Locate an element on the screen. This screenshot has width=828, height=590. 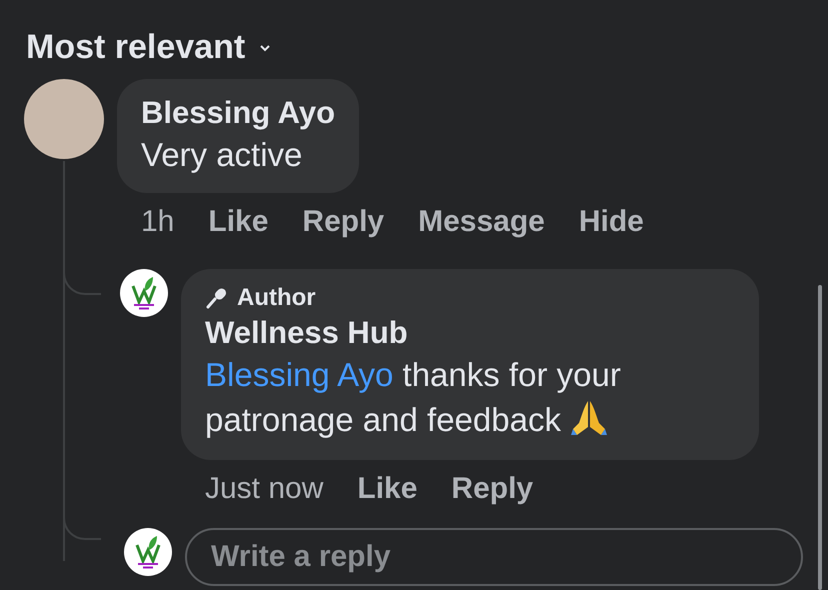
comment-action: Reply is located at coordinates (343, 222).